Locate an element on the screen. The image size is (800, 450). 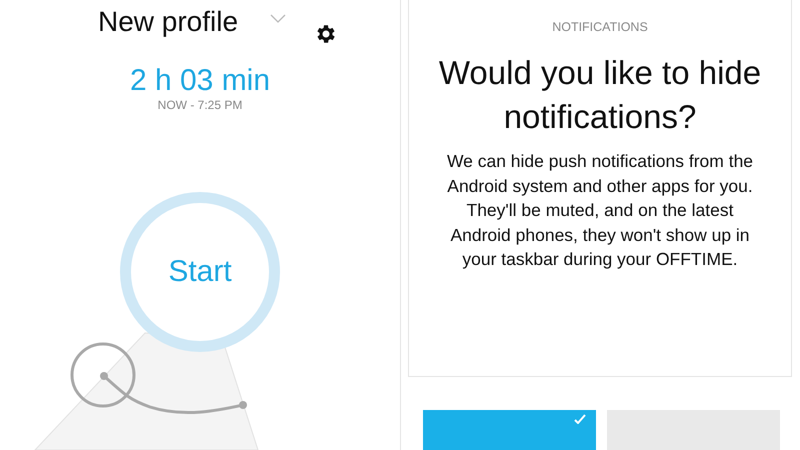
dialog-body: We can hide push notifications from the Android system and other apps for you. They'll be muted, and on the latest Android phones, they won't show up in your taskbar during your OFFTIME. is located at coordinates (600, 210).